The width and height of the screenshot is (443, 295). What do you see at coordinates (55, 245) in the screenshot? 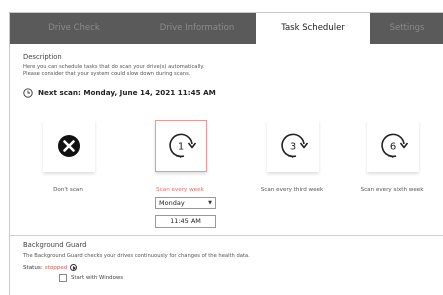
I see `background-guard-title: Background Guard` at bounding box center [55, 245].